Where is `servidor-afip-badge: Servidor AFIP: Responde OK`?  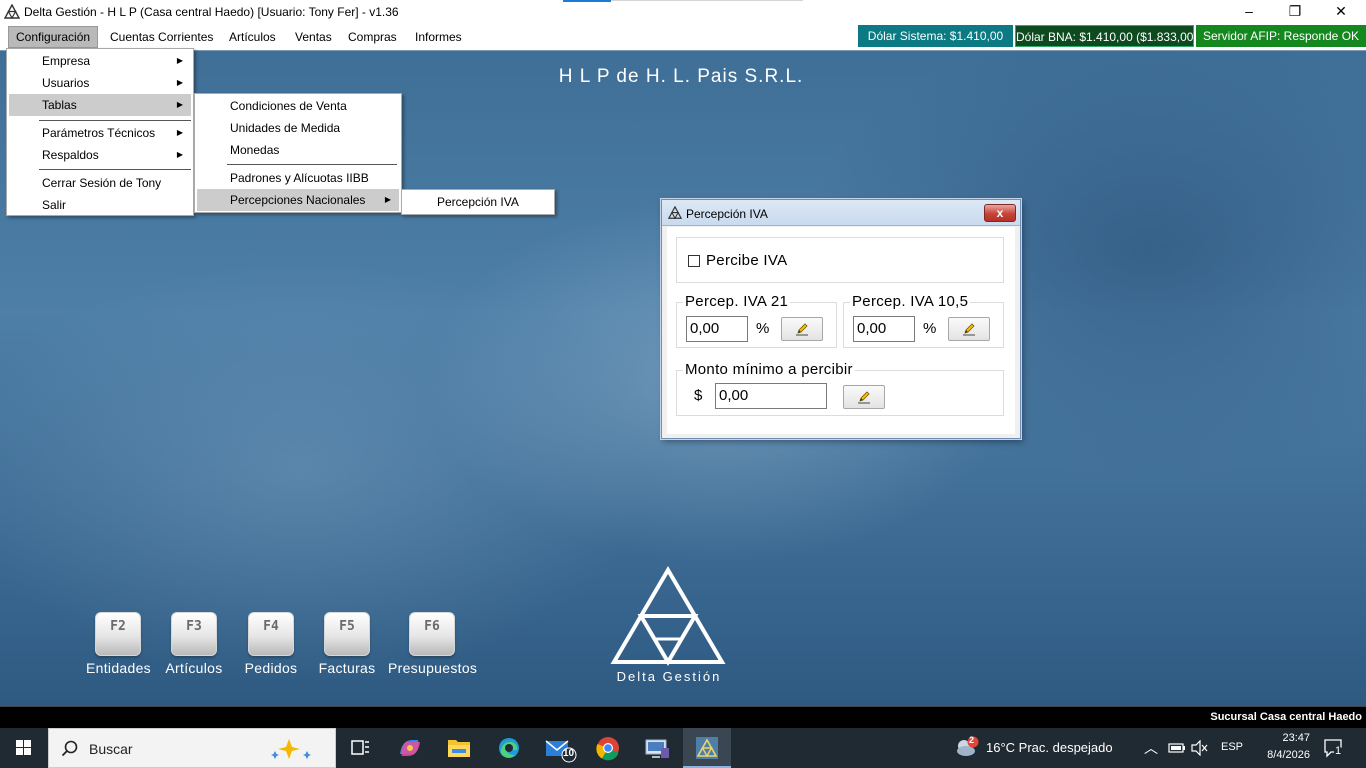
servidor-afip-badge: Servidor AFIP: Responde OK is located at coordinates (1281, 36).